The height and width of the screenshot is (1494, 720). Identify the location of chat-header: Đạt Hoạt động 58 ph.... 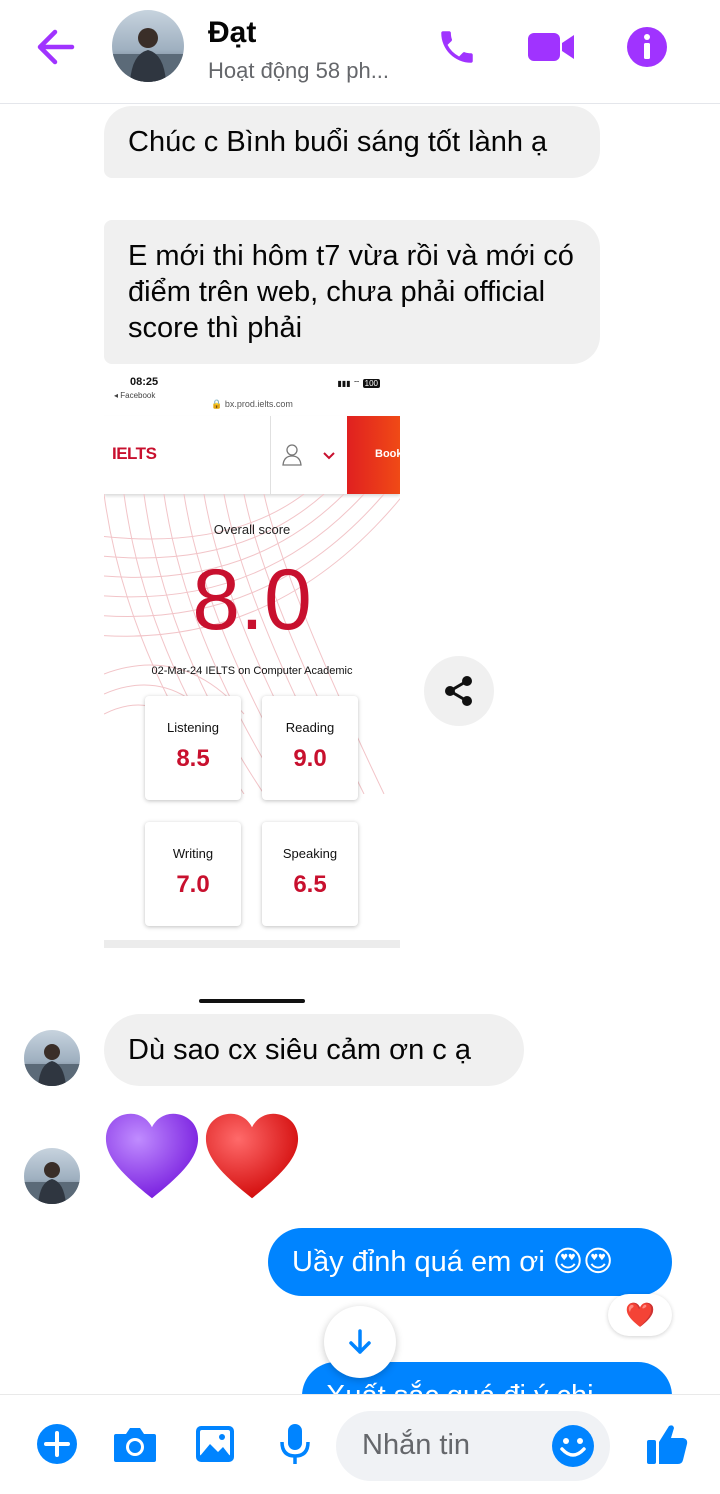
(360, 52).